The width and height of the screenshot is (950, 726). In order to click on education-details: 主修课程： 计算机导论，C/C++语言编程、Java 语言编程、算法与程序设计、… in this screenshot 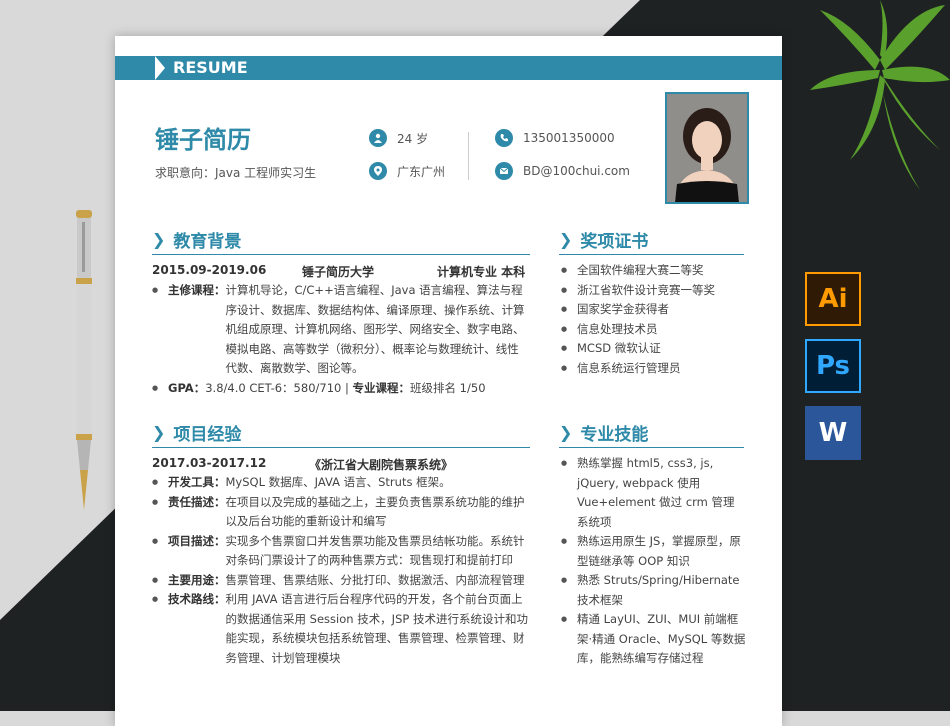, I will do `click(341, 339)`.